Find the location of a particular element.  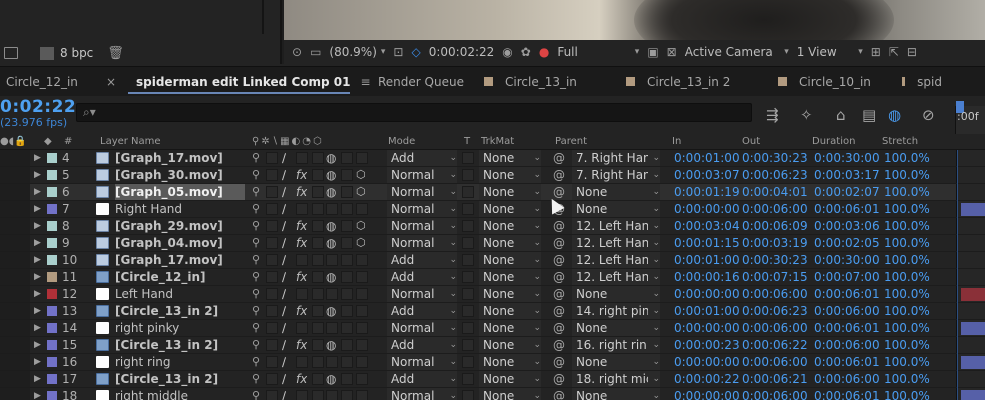

in-point: 0:00:03:04 is located at coordinates (707, 226).